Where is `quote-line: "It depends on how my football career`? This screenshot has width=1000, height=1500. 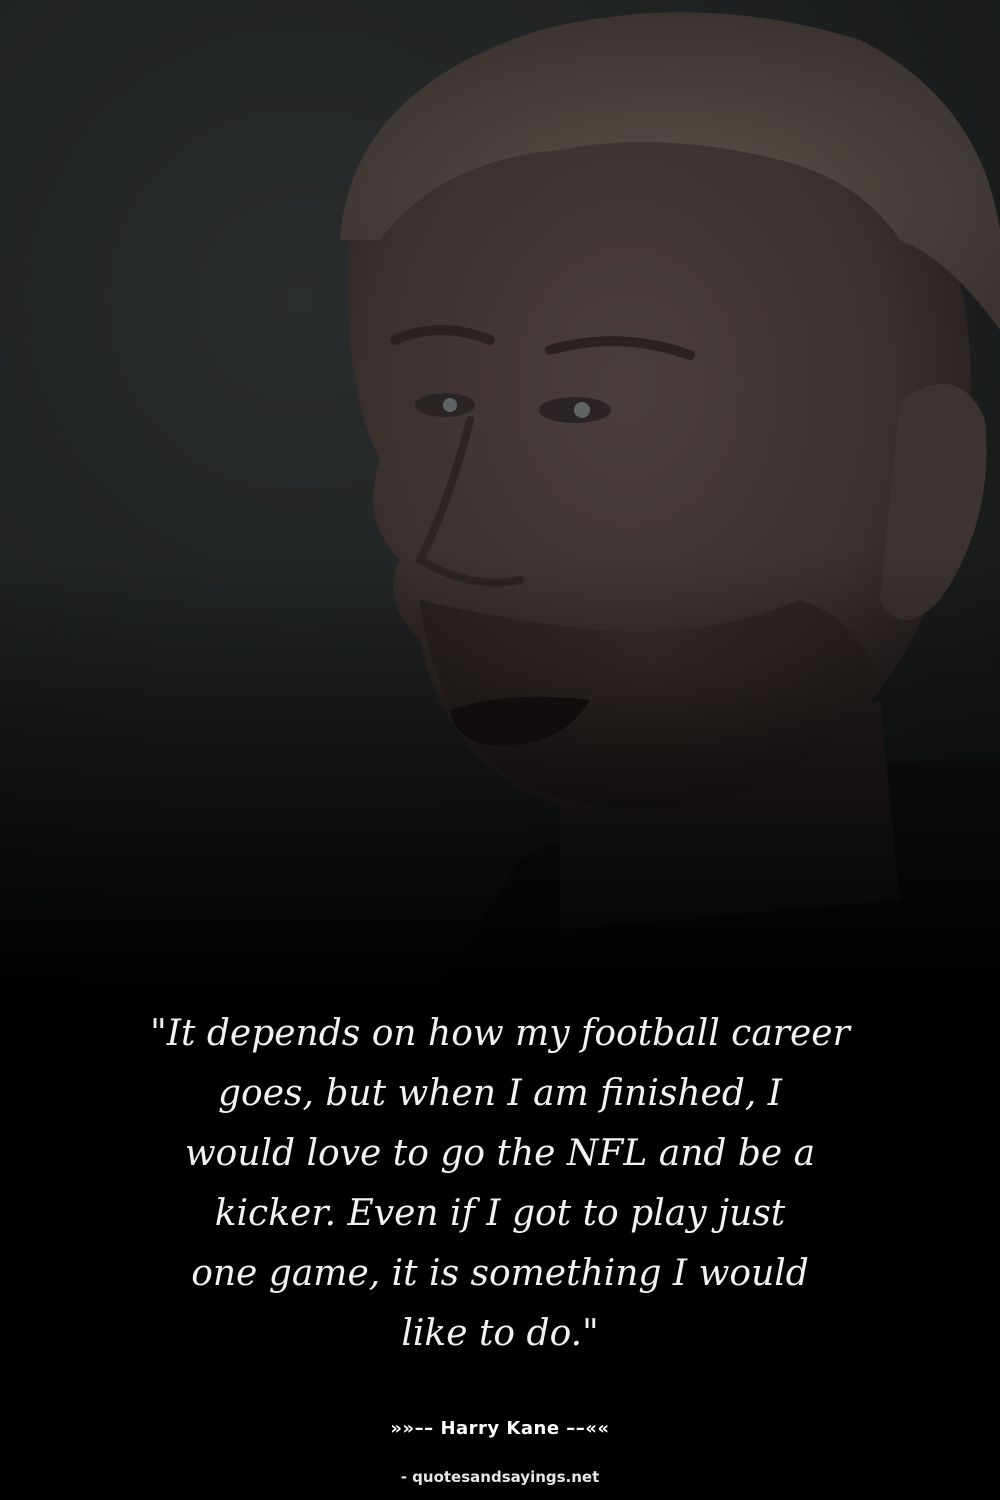
quote-line: "It depends on how my football career is located at coordinates (500, 1033).